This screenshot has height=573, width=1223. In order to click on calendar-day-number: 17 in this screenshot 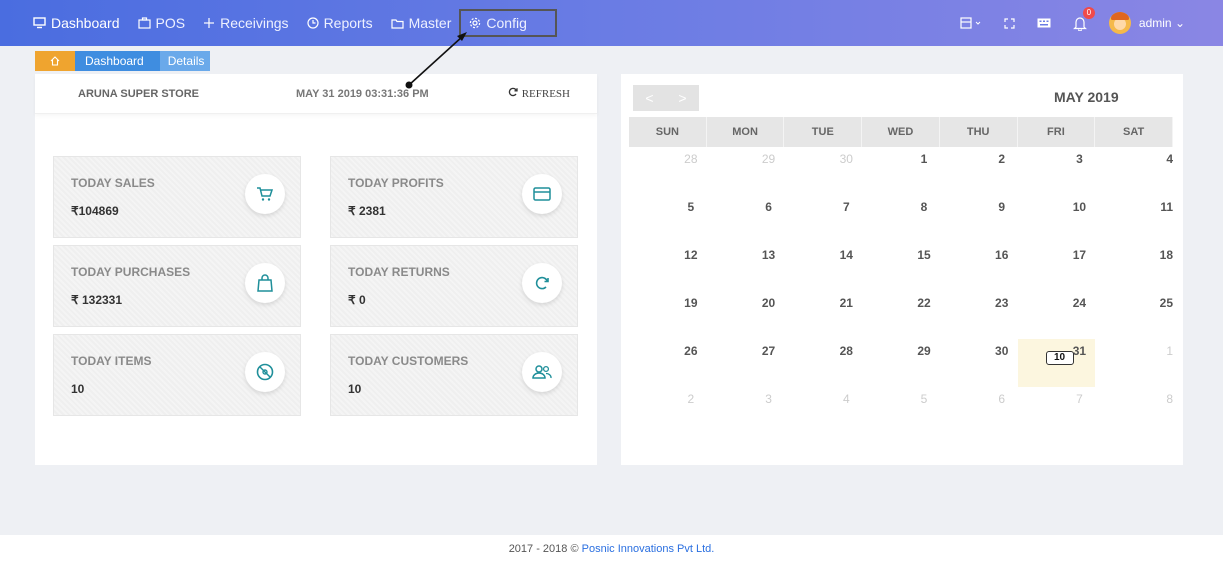, I will do `click(1079, 255)`.